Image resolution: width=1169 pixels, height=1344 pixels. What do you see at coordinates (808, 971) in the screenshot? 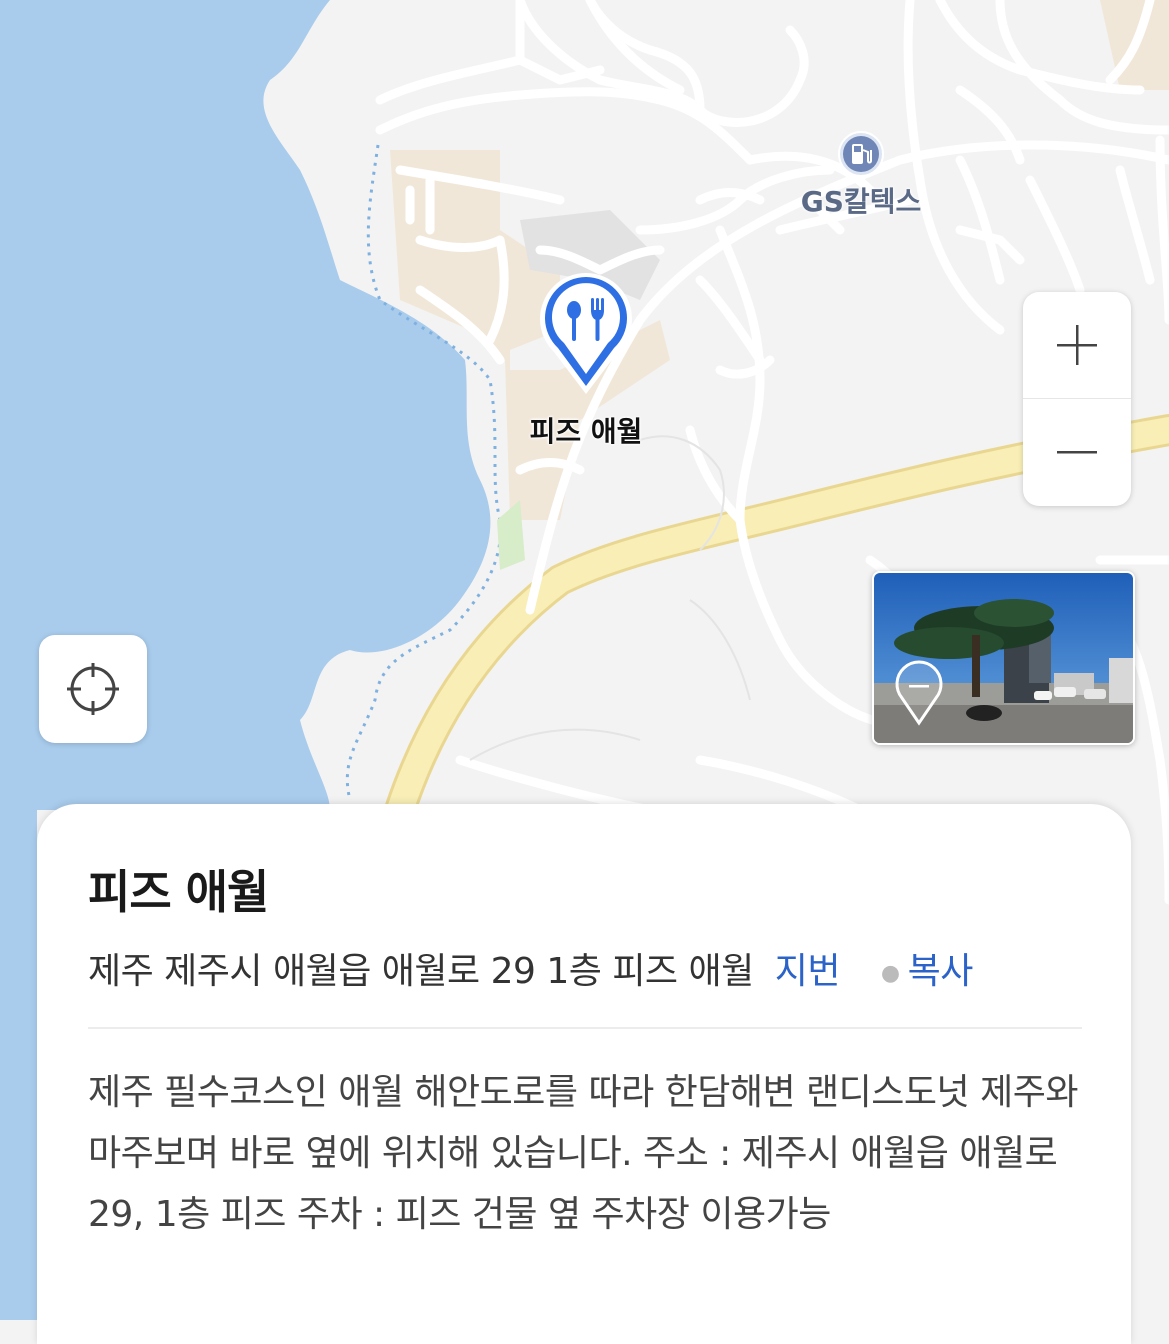
I see `jibun-link: 지번` at bounding box center [808, 971].